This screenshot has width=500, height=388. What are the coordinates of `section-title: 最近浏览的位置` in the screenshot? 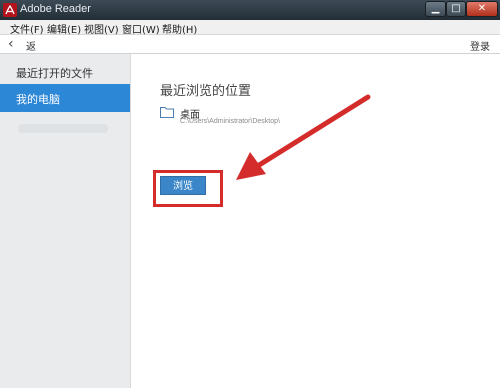 It's located at (206, 91).